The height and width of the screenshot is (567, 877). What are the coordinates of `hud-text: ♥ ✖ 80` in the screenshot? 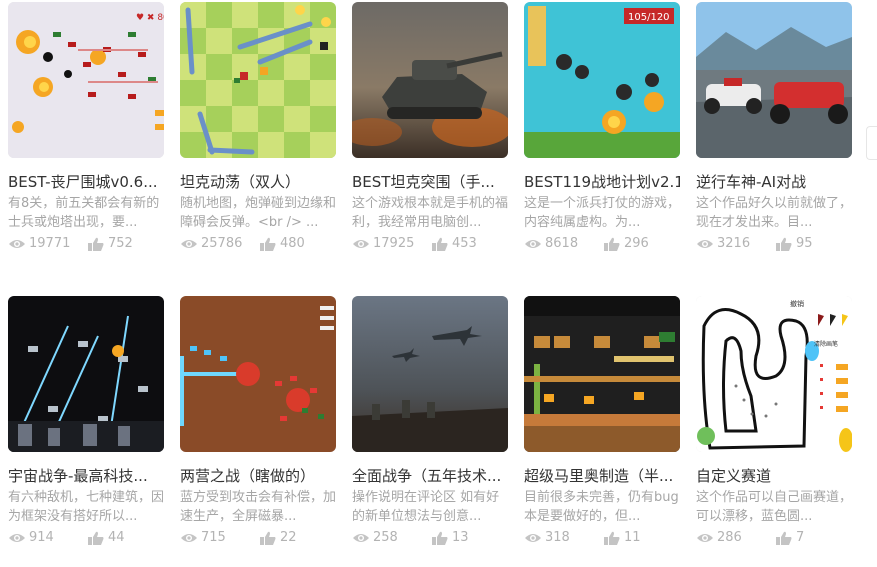 It's located at (150, 18).